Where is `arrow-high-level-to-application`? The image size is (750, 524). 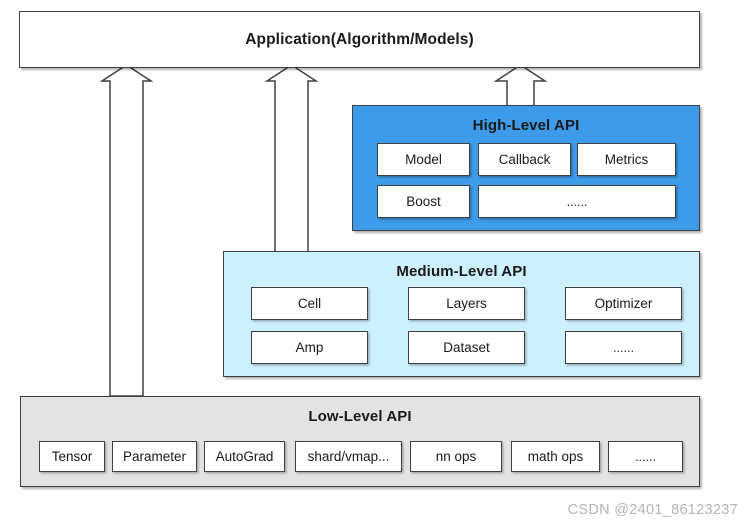 arrow-high-level-to-application is located at coordinates (520, 86).